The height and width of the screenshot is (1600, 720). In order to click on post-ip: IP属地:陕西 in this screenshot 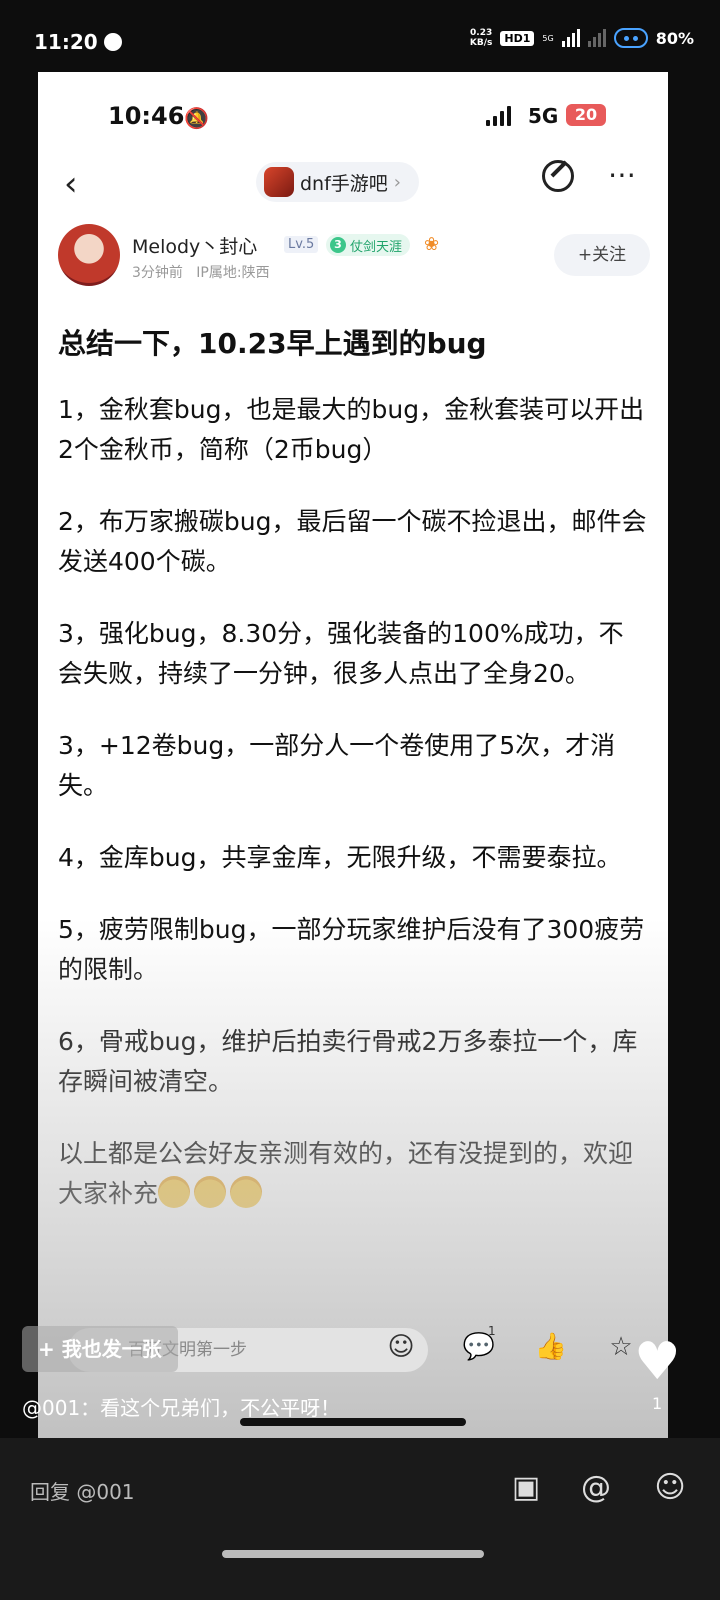, I will do `click(233, 273)`.